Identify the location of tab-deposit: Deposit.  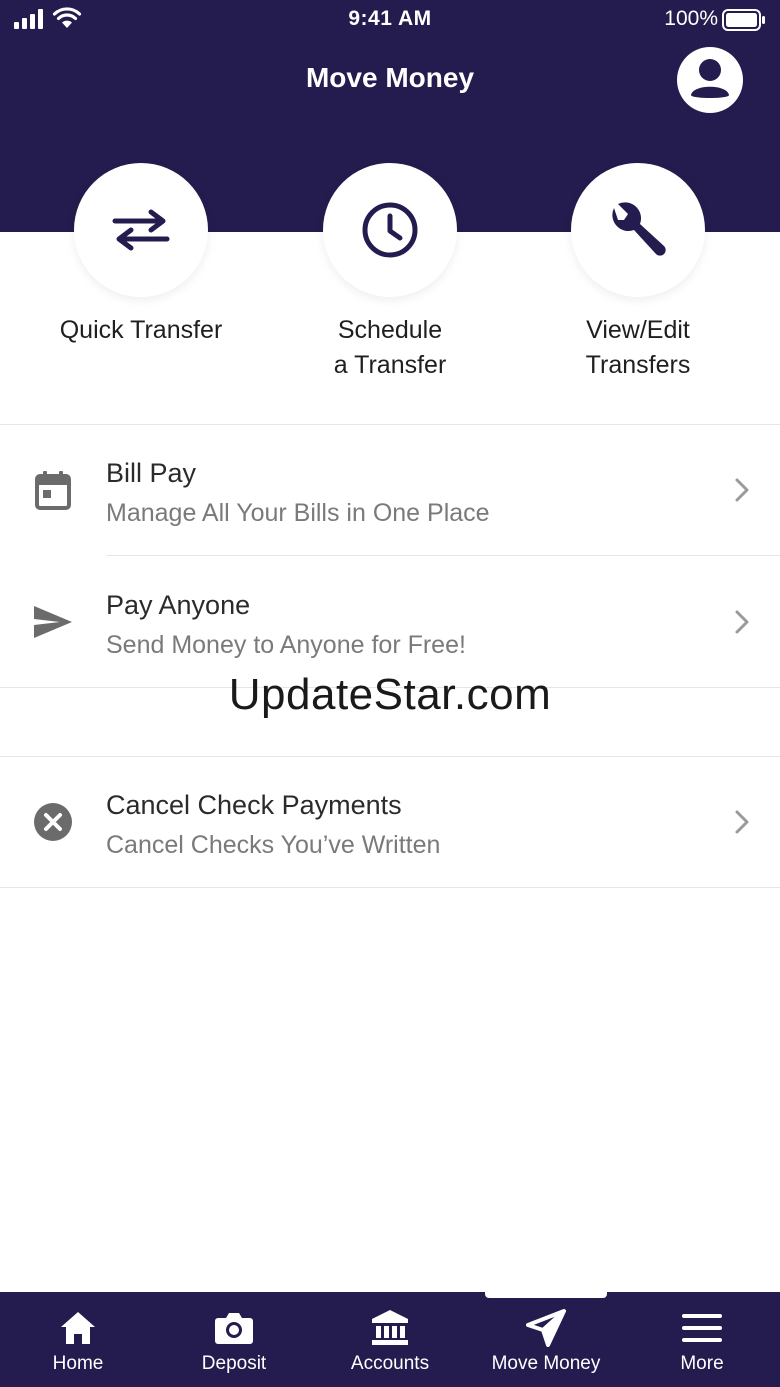
(234, 1339).